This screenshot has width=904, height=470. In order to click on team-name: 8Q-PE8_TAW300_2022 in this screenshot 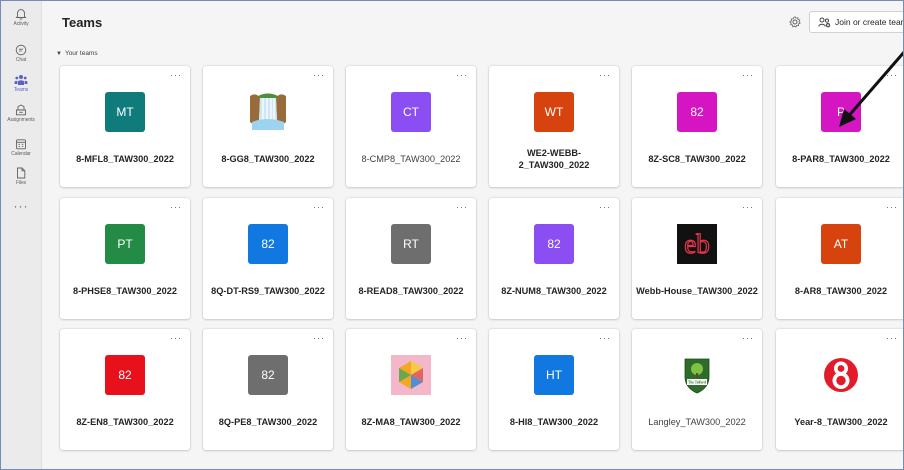, I will do `click(268, 422)`.